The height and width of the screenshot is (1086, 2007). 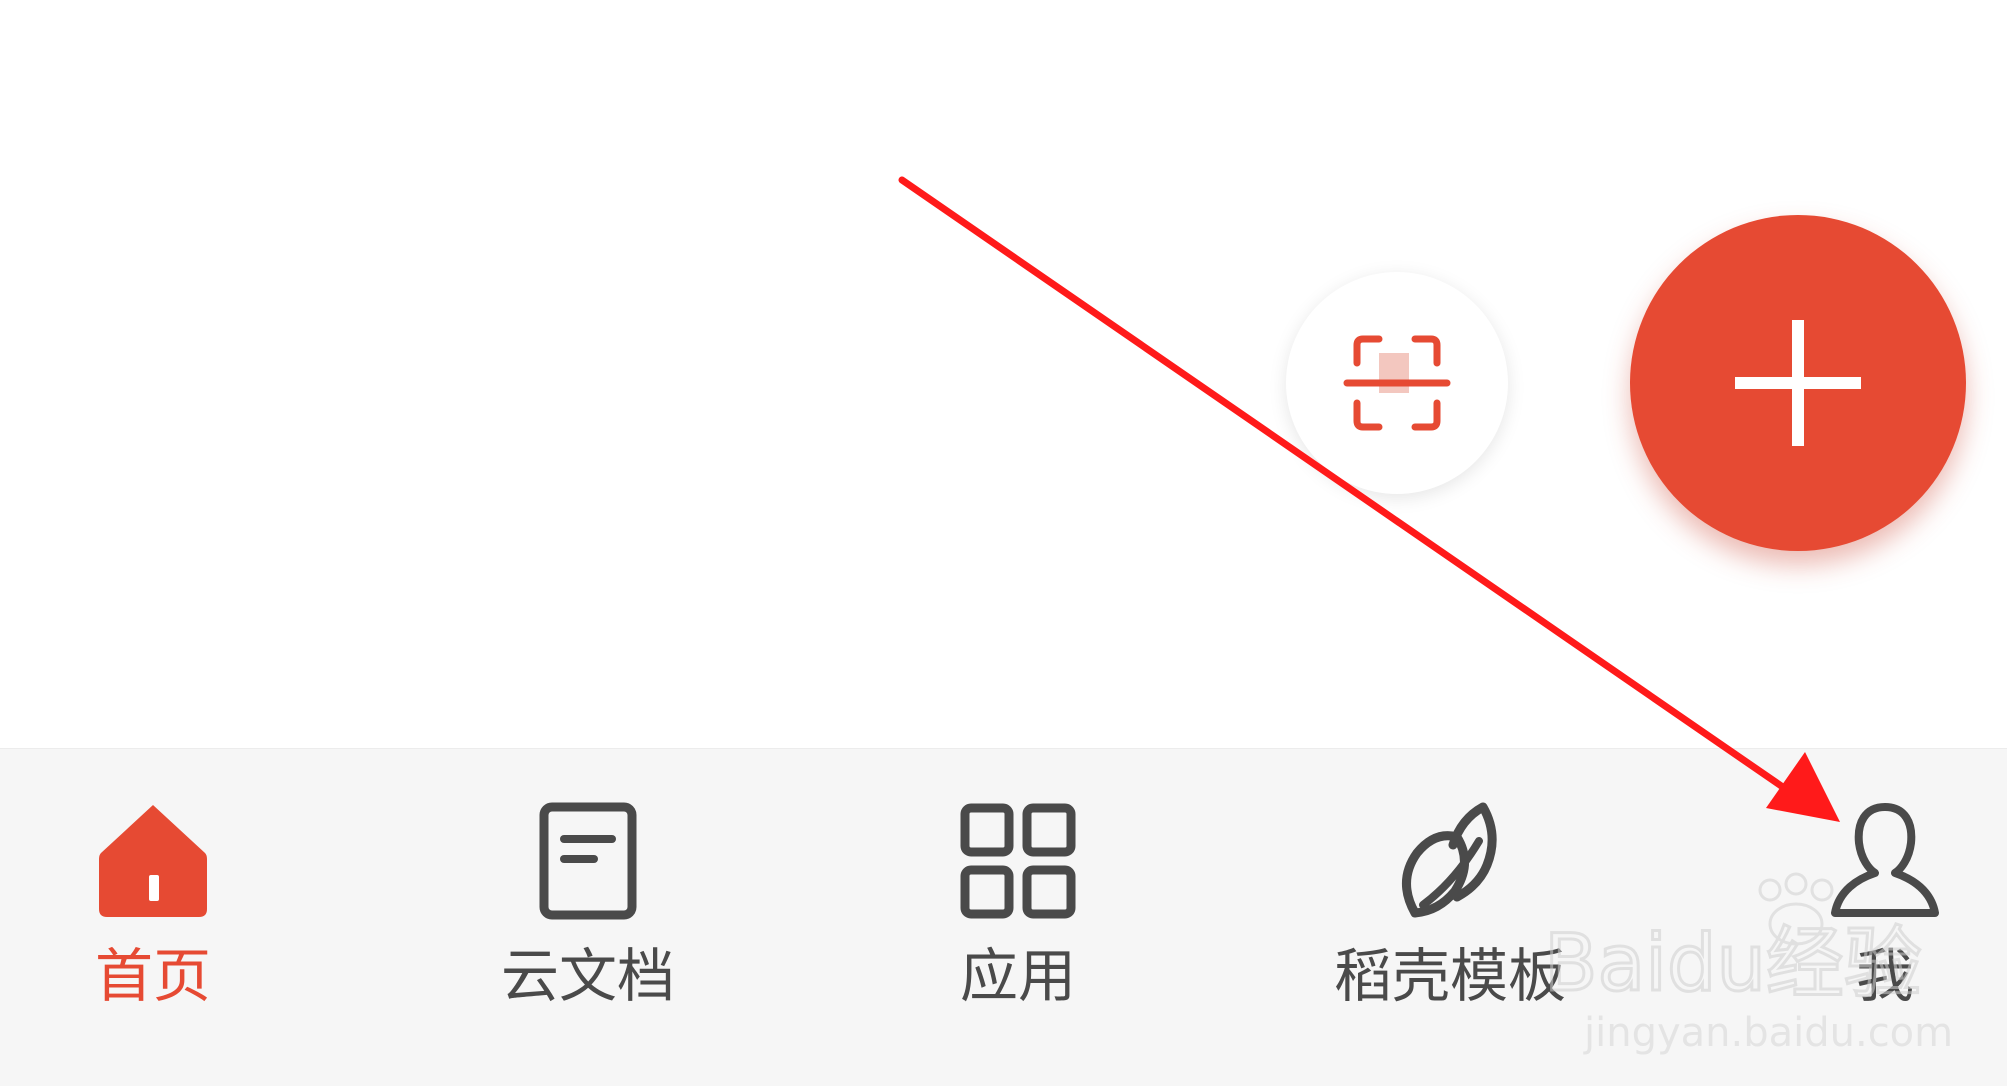 I want to click on grid-apps-icon, so click(x=1018, y=861).